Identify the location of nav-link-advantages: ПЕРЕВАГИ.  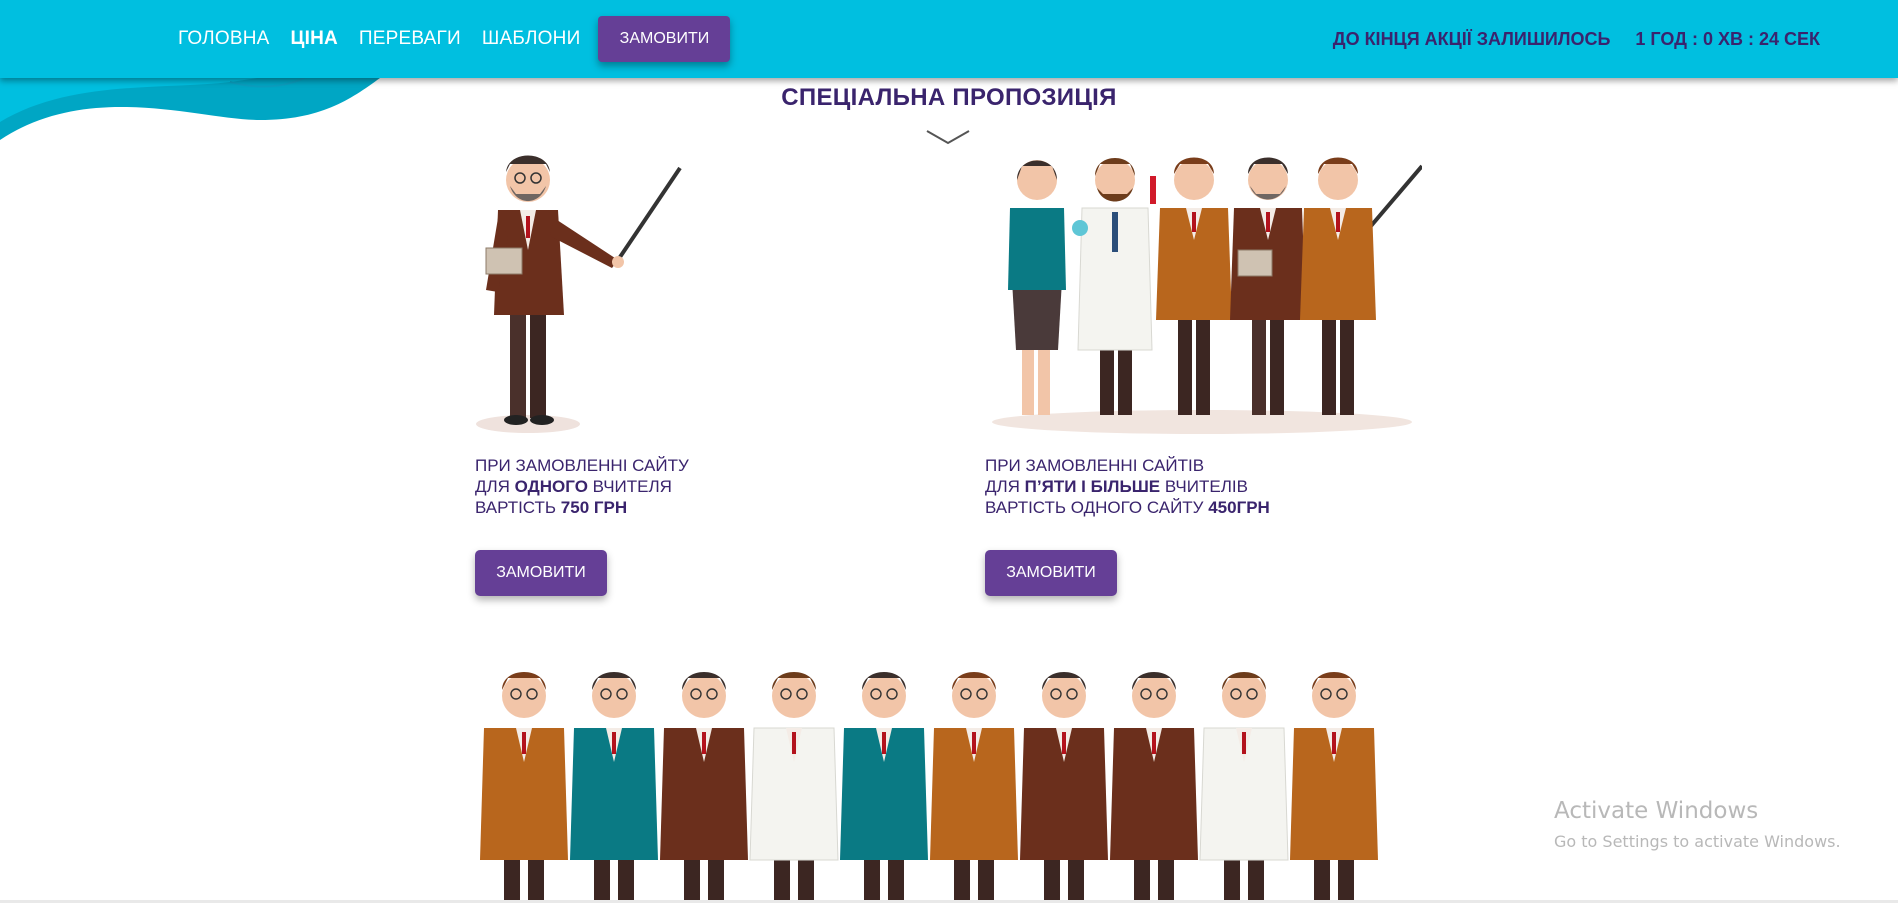
(410, 39).